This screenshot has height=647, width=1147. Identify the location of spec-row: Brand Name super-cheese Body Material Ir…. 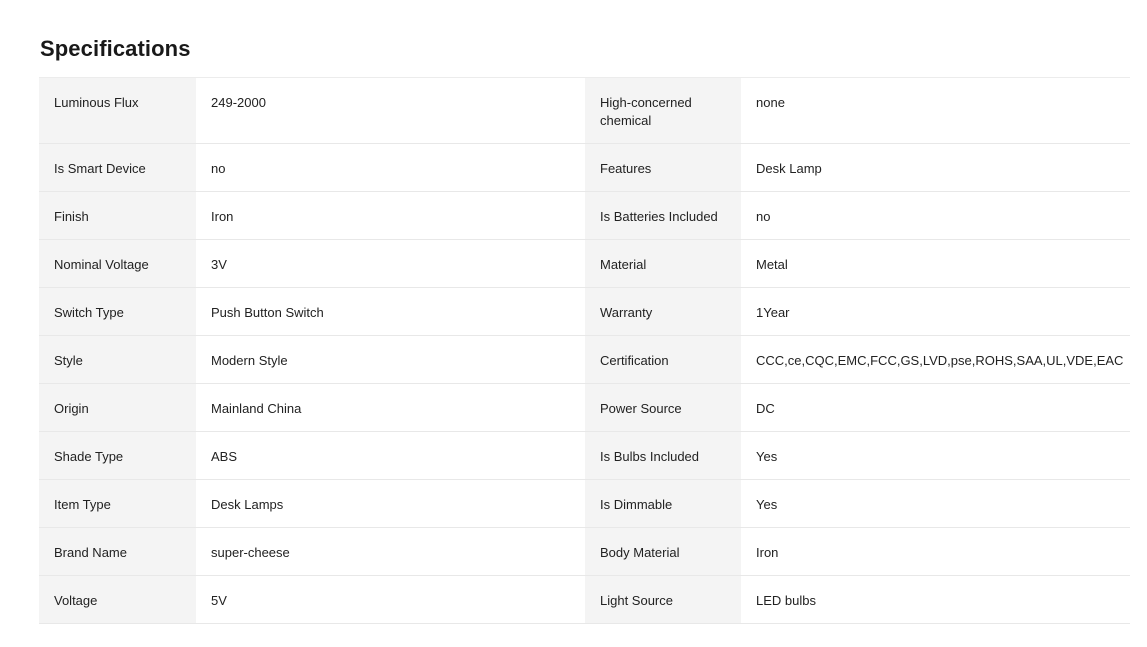
(584, 552).